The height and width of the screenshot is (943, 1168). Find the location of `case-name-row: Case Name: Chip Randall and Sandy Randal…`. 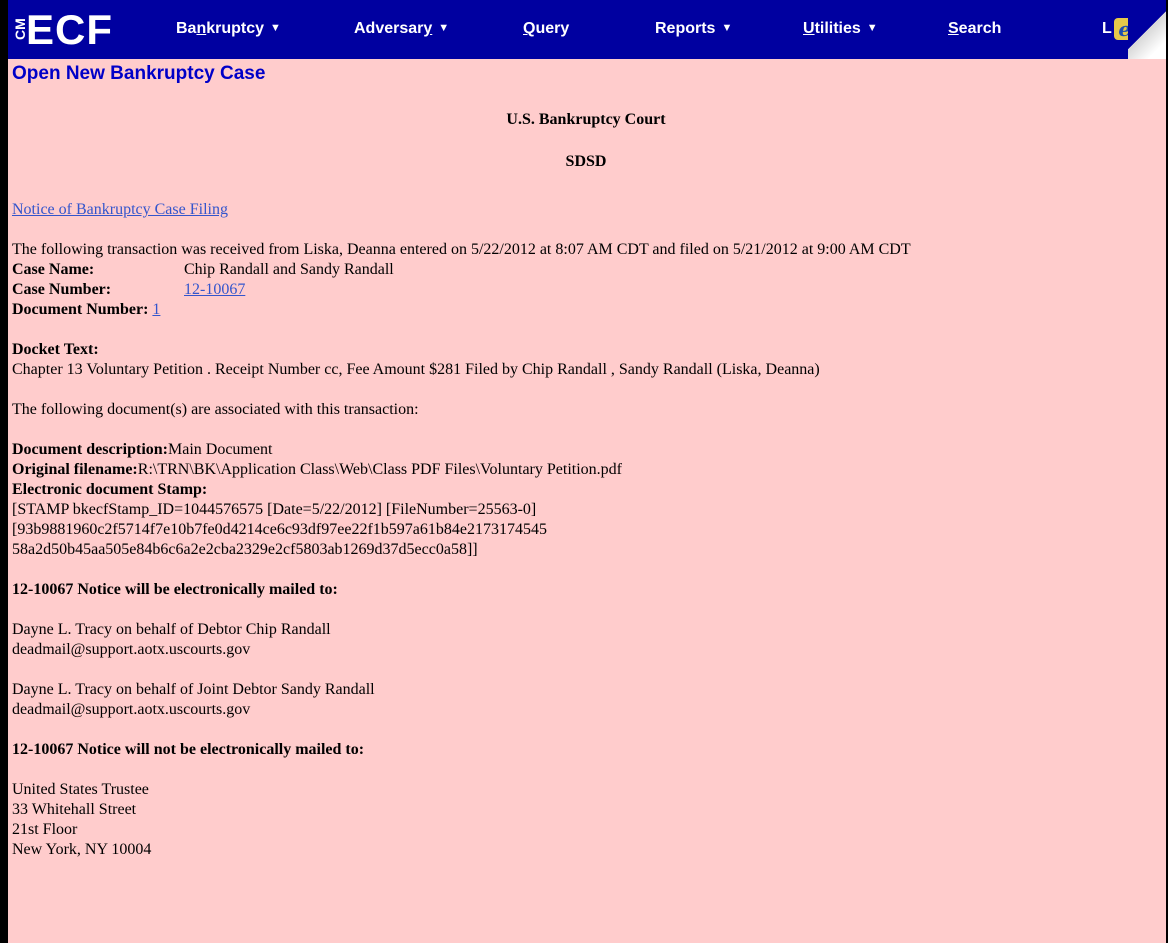

case-name-row: Case Name: Chip Randall and Sandy Randal… is located at coordinates (586, 270).